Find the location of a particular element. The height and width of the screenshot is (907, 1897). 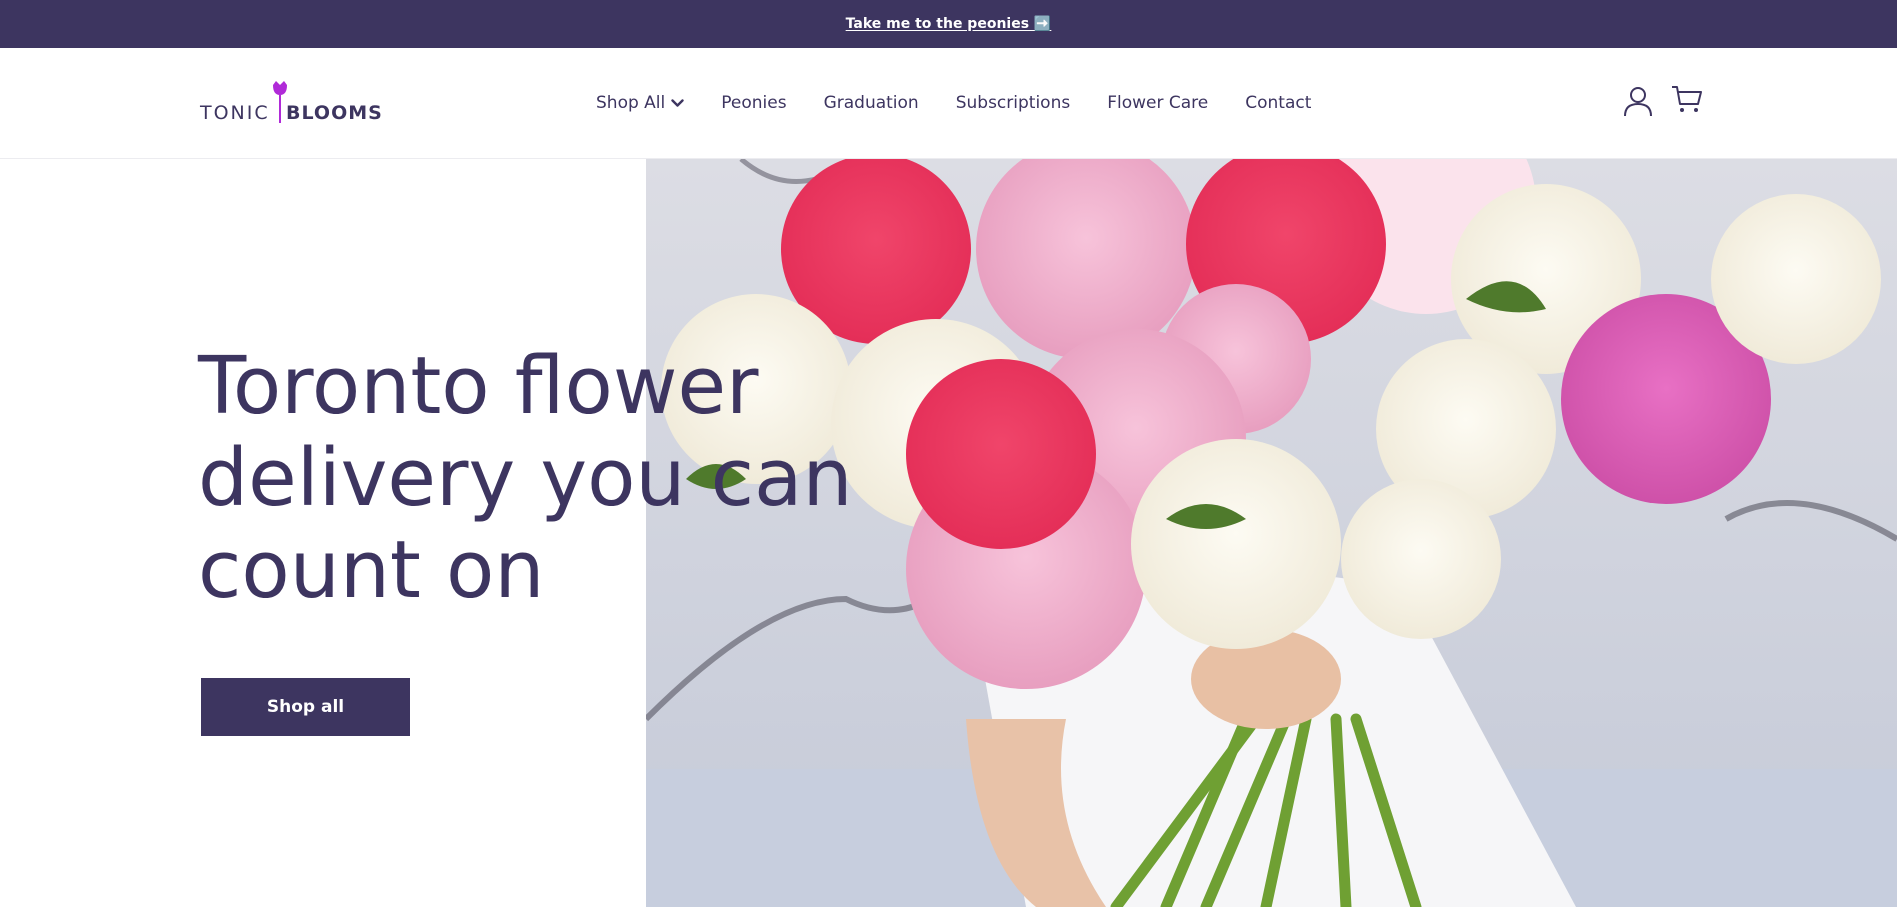

nav-item-subscriptions: Subscriptions is located at coordinates (1013, 103).